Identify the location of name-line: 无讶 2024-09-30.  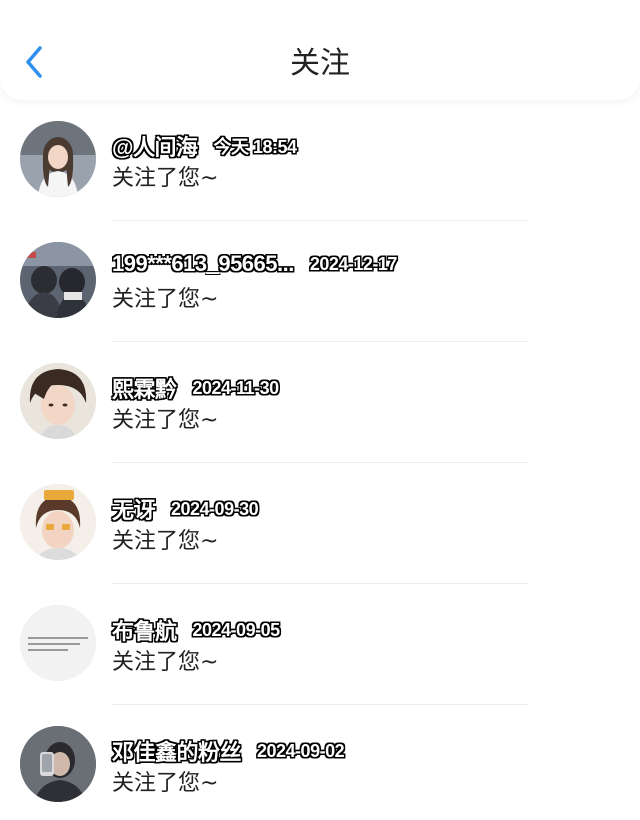
(185, 509).